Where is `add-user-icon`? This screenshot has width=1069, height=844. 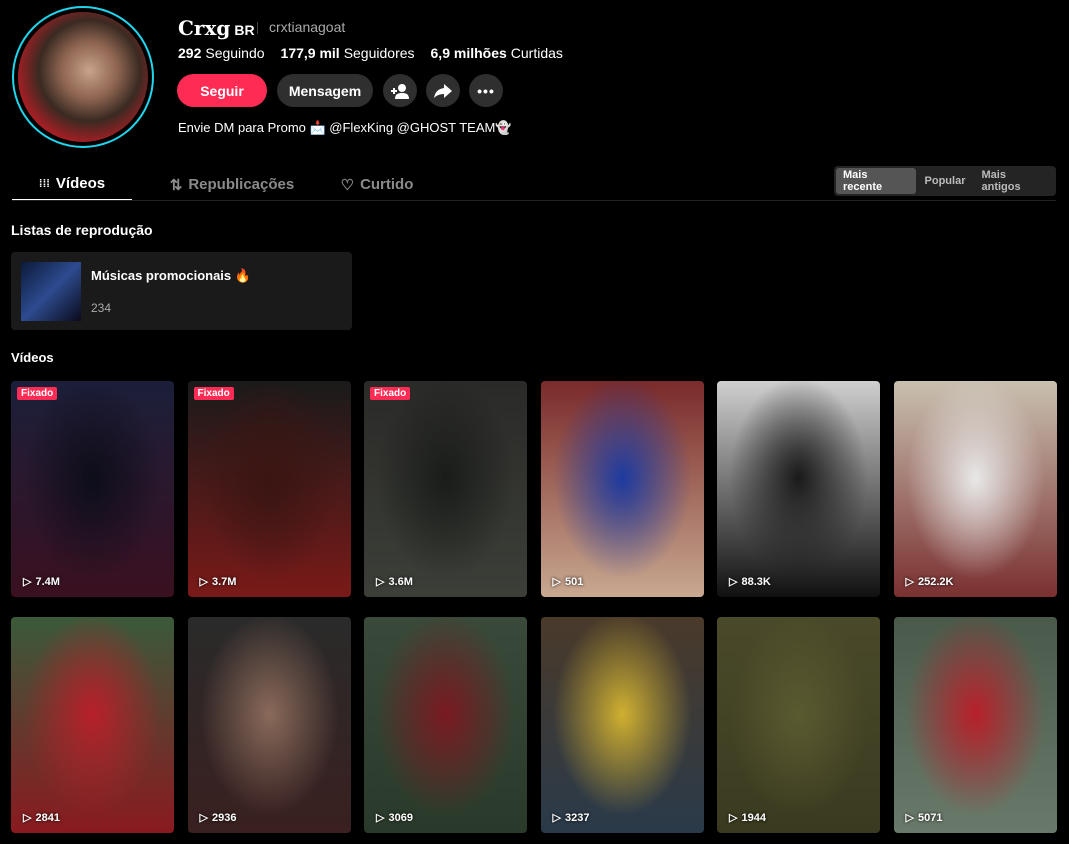
add-user-icon is located at coordinates (400, 91).